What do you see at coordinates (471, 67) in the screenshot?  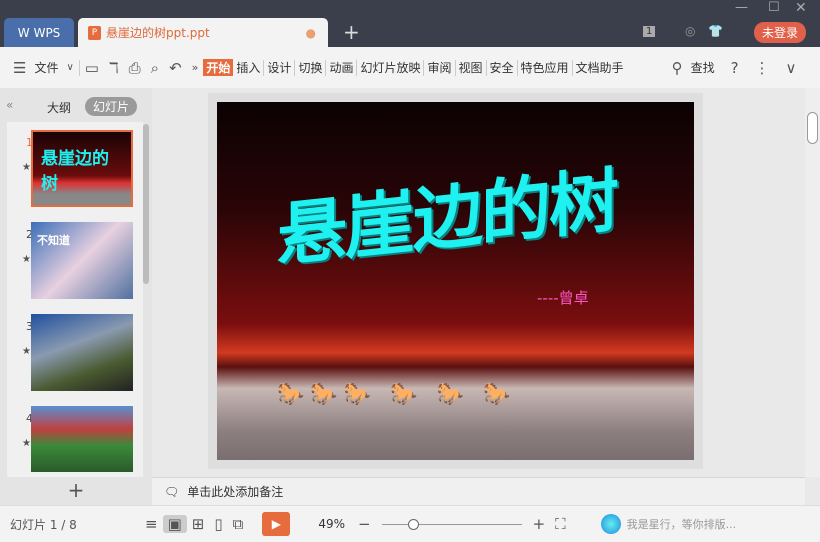 I see `tab-view: 视图` at bounding box center [471, 67].